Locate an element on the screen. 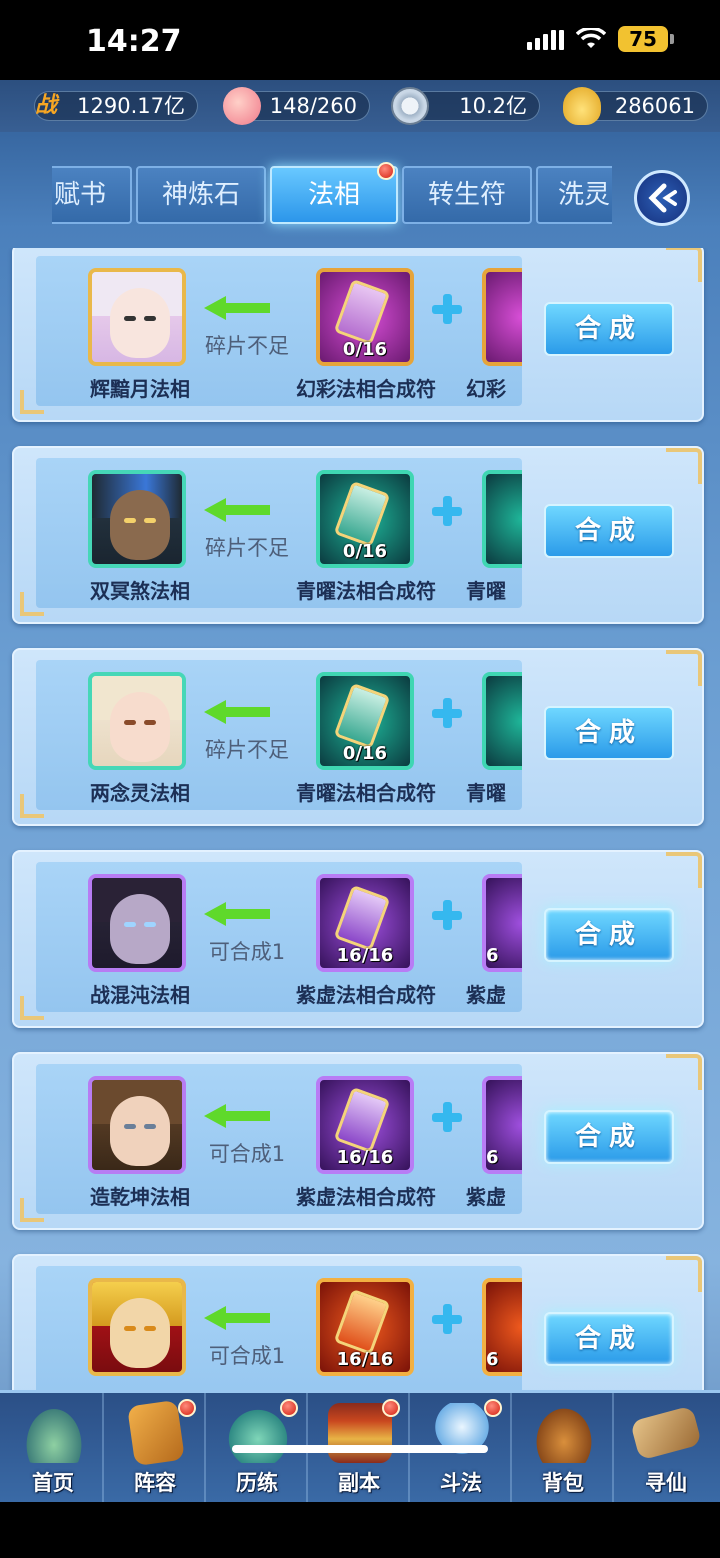  faxiang-name: 造乾坤法相 is located at coordinates (140, 1197).